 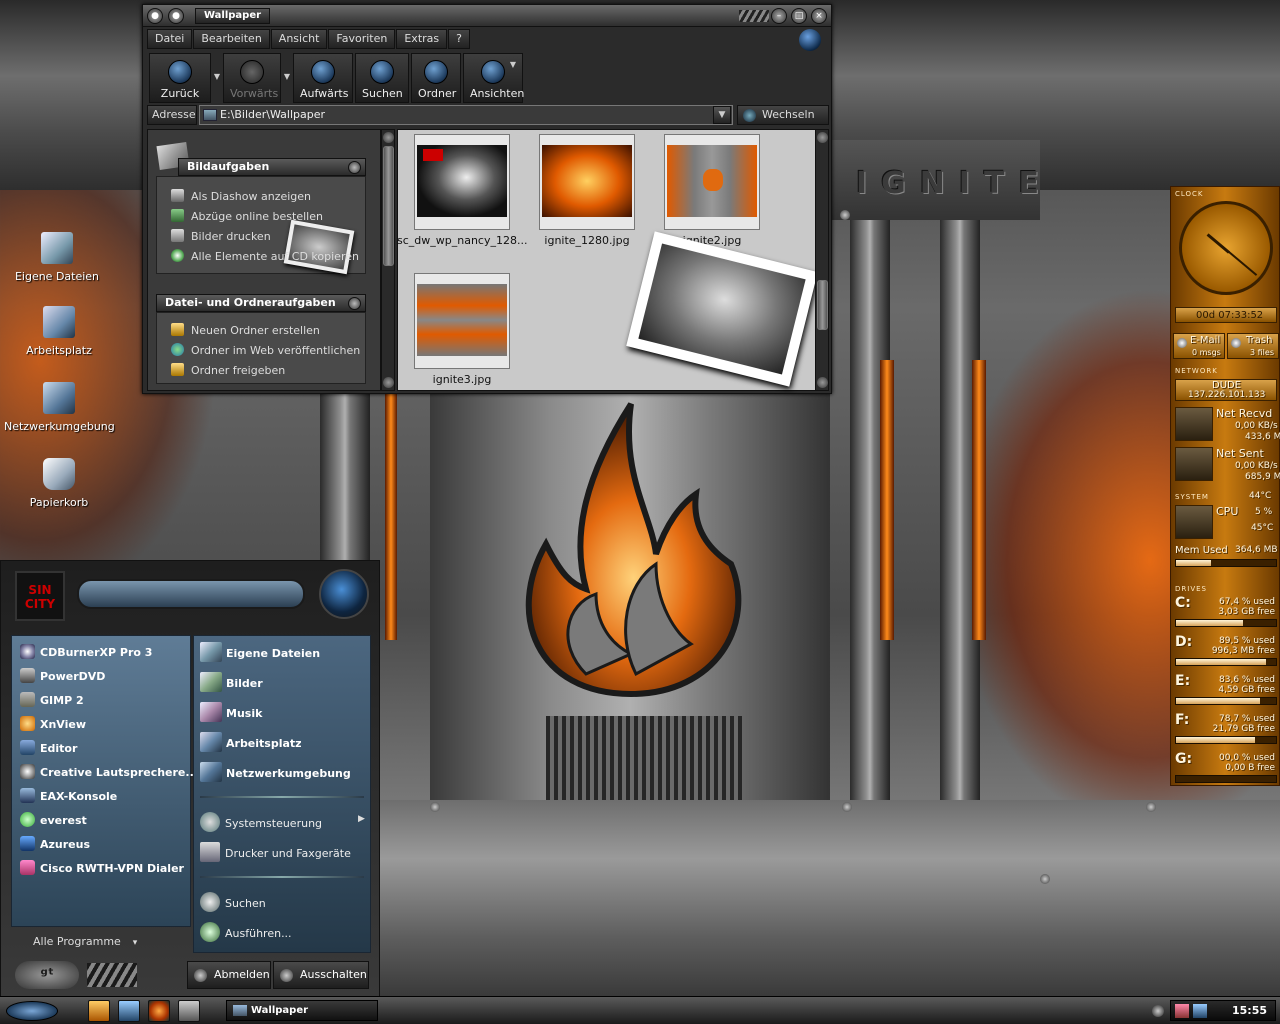 What do you see at coordinates (362, 39) in the screenshot?
I see `menu-favoriten: Favoriten` at bounding box center [362, 39].